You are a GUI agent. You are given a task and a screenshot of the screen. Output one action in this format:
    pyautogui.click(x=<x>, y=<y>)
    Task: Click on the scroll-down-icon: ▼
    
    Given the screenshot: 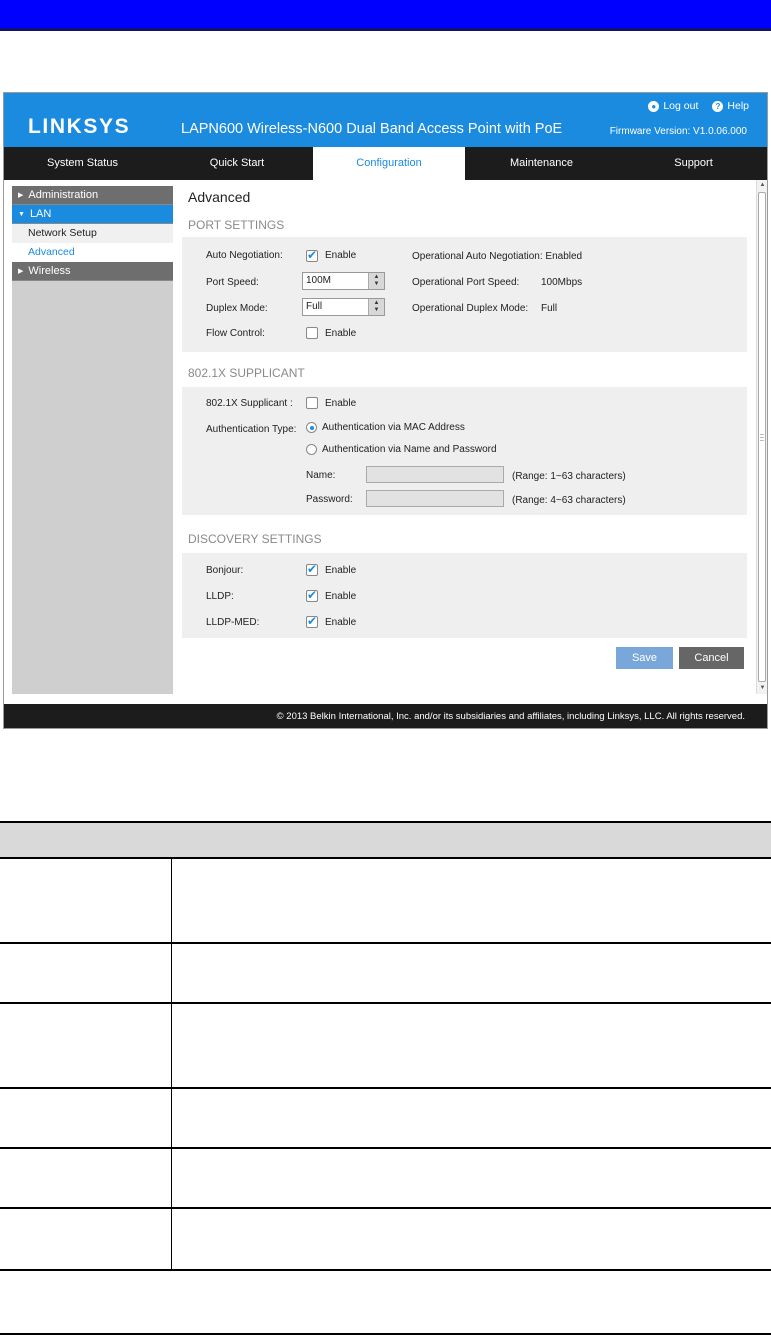 What is the action you would take?
    pyautogui.click(x=762, y=688)
    